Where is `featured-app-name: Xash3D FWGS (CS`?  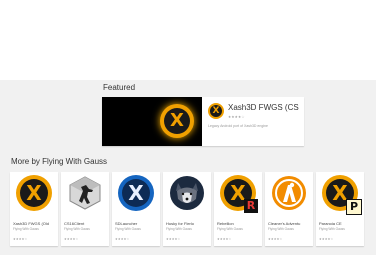
featured-app-name: Xash3D FWGS (CS is located at coordinates (265, 107).